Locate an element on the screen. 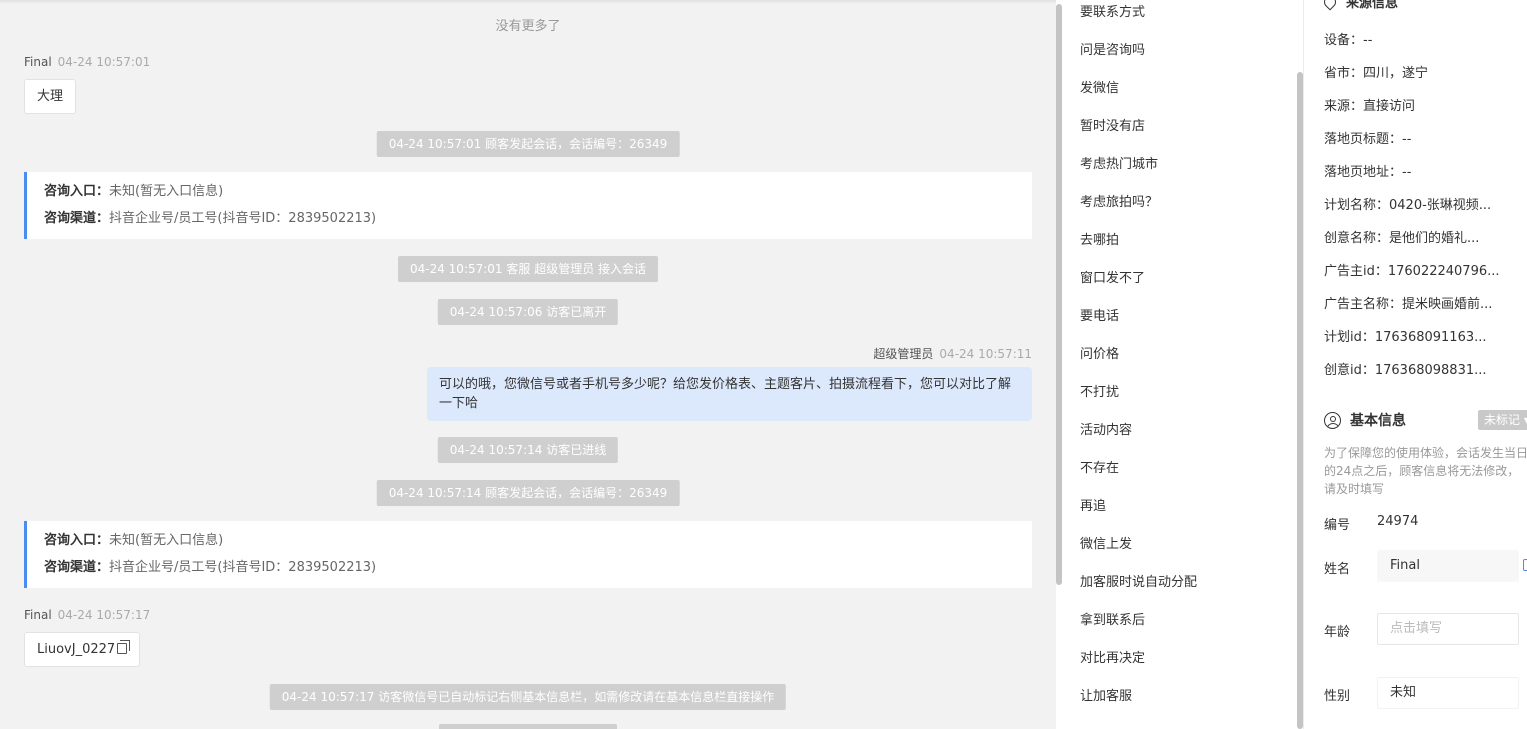  quick-reply-item: 微信上发 is located at coordinates (1106, 545).